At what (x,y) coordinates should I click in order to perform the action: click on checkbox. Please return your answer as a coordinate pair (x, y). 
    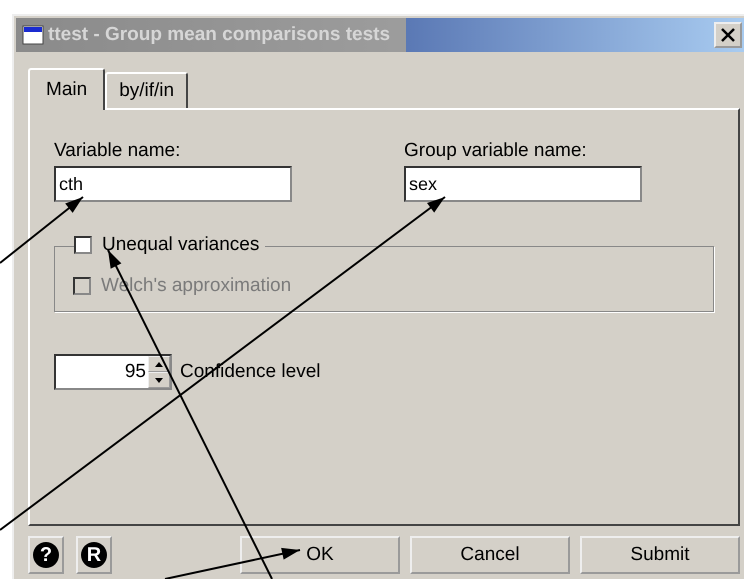
    Looking at the image, I should click on (83, 245).